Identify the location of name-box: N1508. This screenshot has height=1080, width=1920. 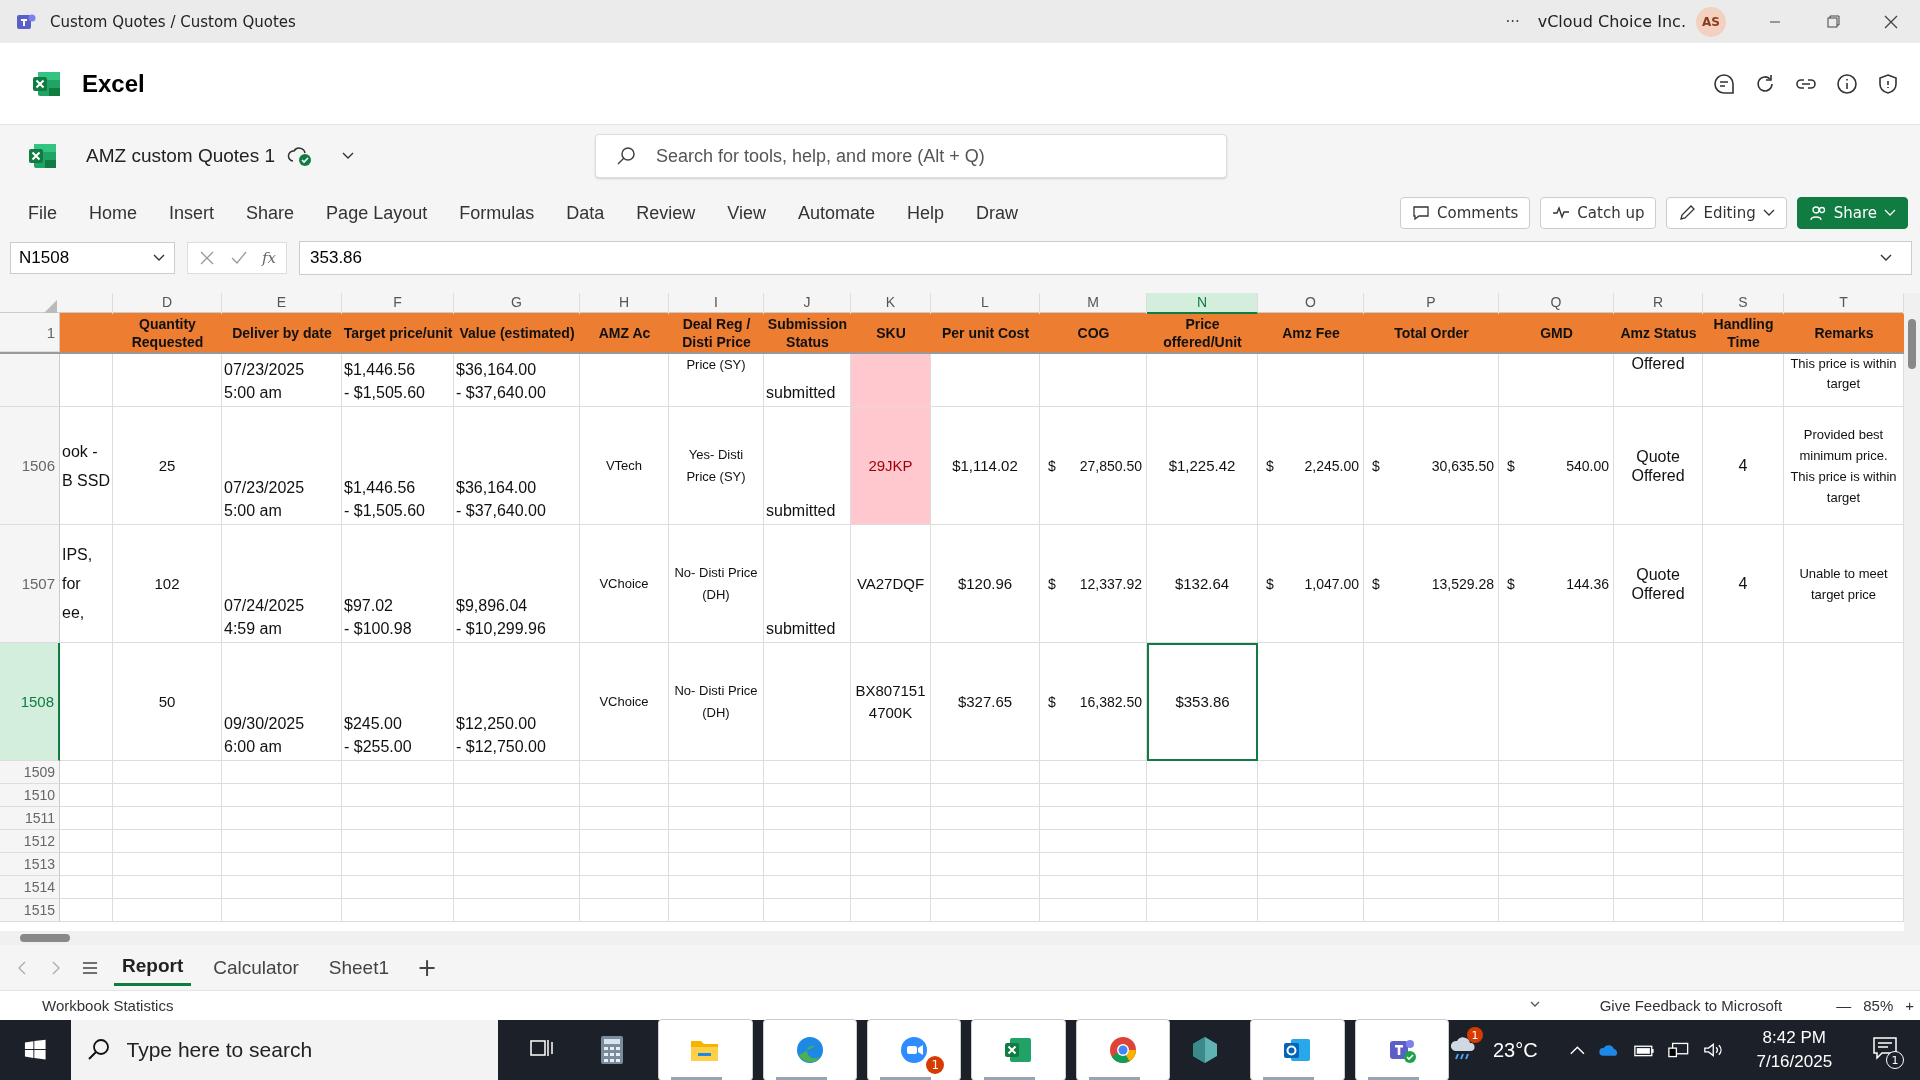
(92, 258).